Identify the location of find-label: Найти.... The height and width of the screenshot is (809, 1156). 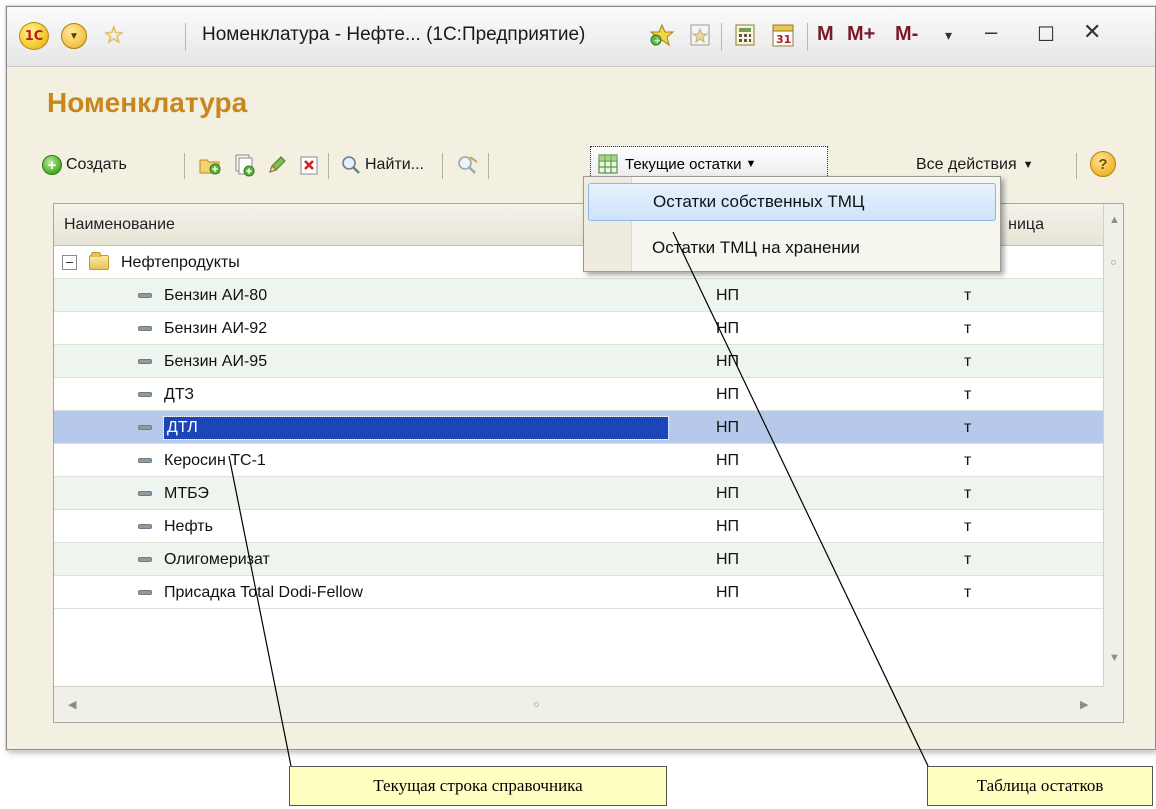
(394, 164).